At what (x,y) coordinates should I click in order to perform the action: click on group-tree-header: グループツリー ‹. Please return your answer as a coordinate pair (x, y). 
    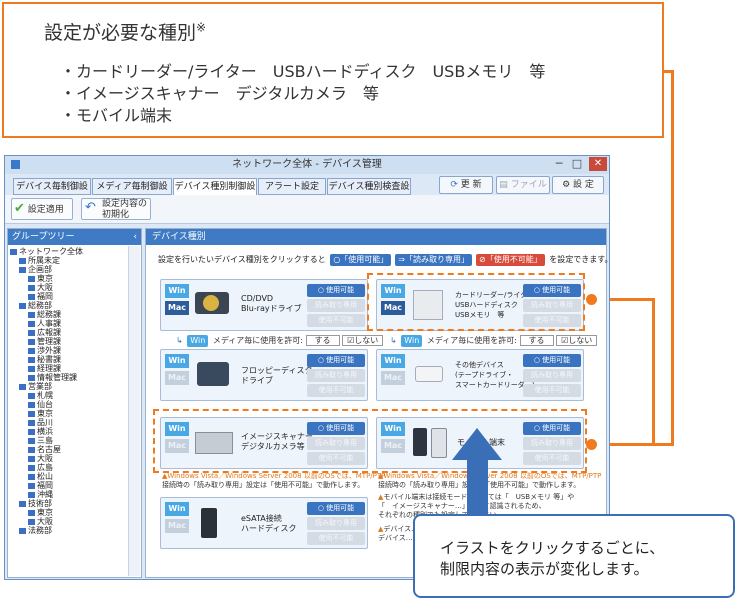
    Looking at the image, I should click on (74, 237).